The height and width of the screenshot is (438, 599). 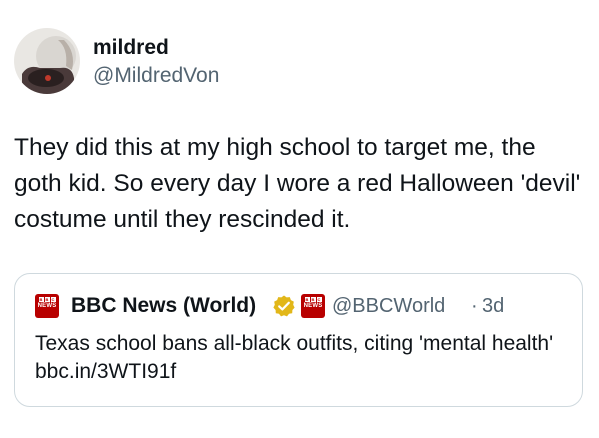 I want to click on bbc-news-affiliate-icon: B B C NEWS, so click(x=313, y=306).